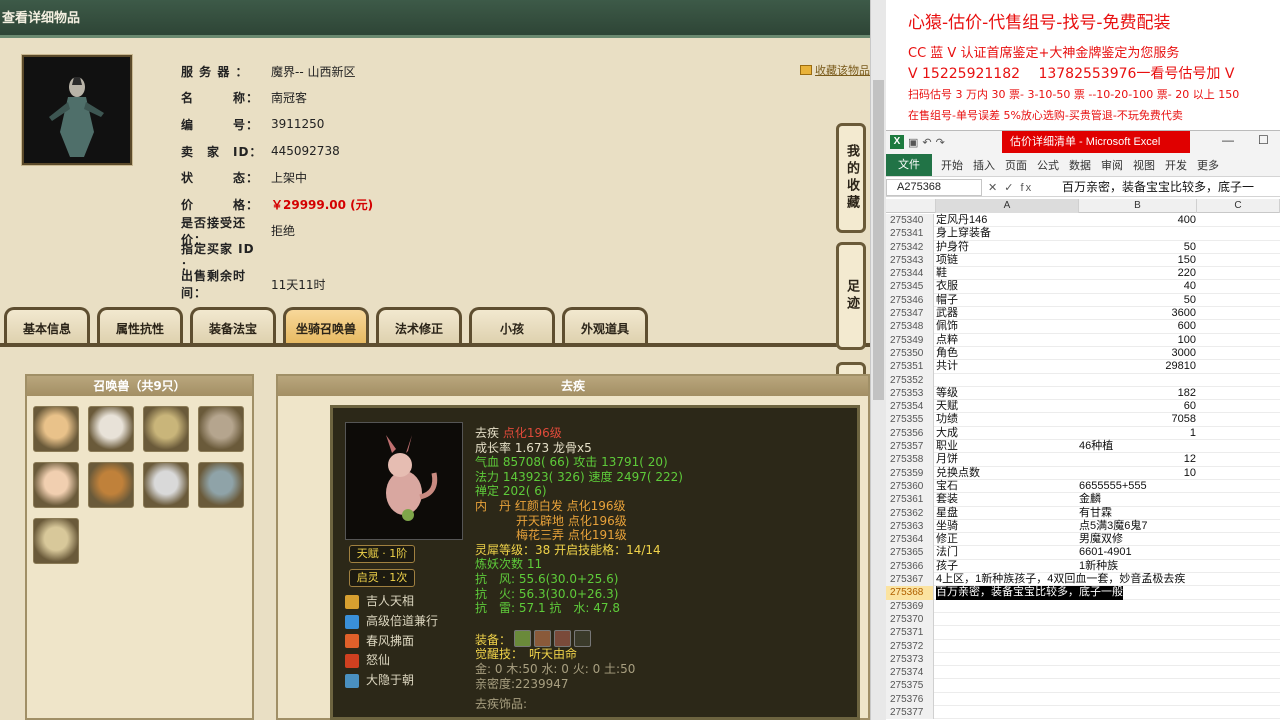  Describe the element at coordinates (910, 460) in the screenshot. I see `row-number: 275358` at that location.